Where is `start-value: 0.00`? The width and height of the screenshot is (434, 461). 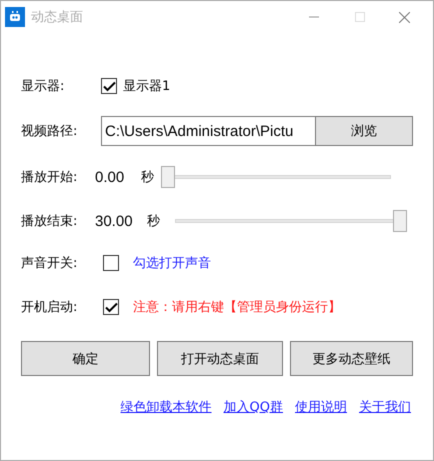
start-value: 0.00 is located at coordinates (110, 177).